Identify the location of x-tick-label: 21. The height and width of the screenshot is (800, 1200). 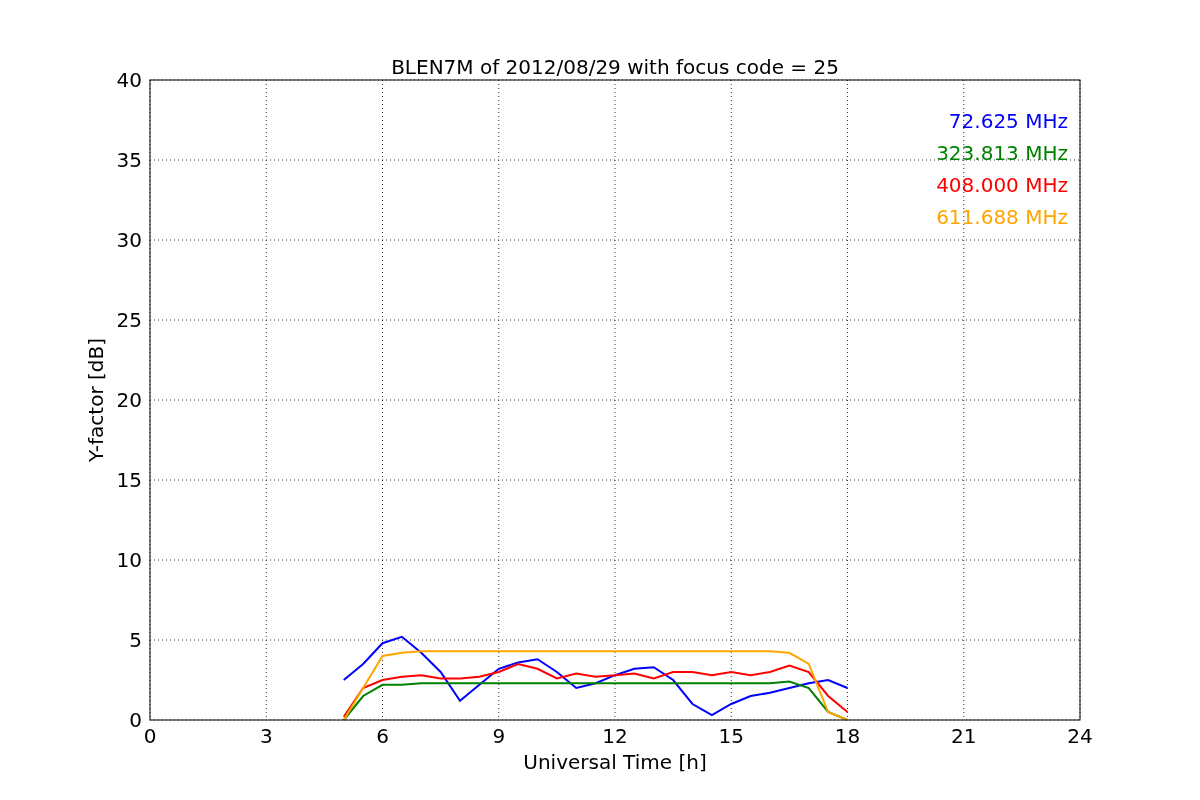
(964, 736).